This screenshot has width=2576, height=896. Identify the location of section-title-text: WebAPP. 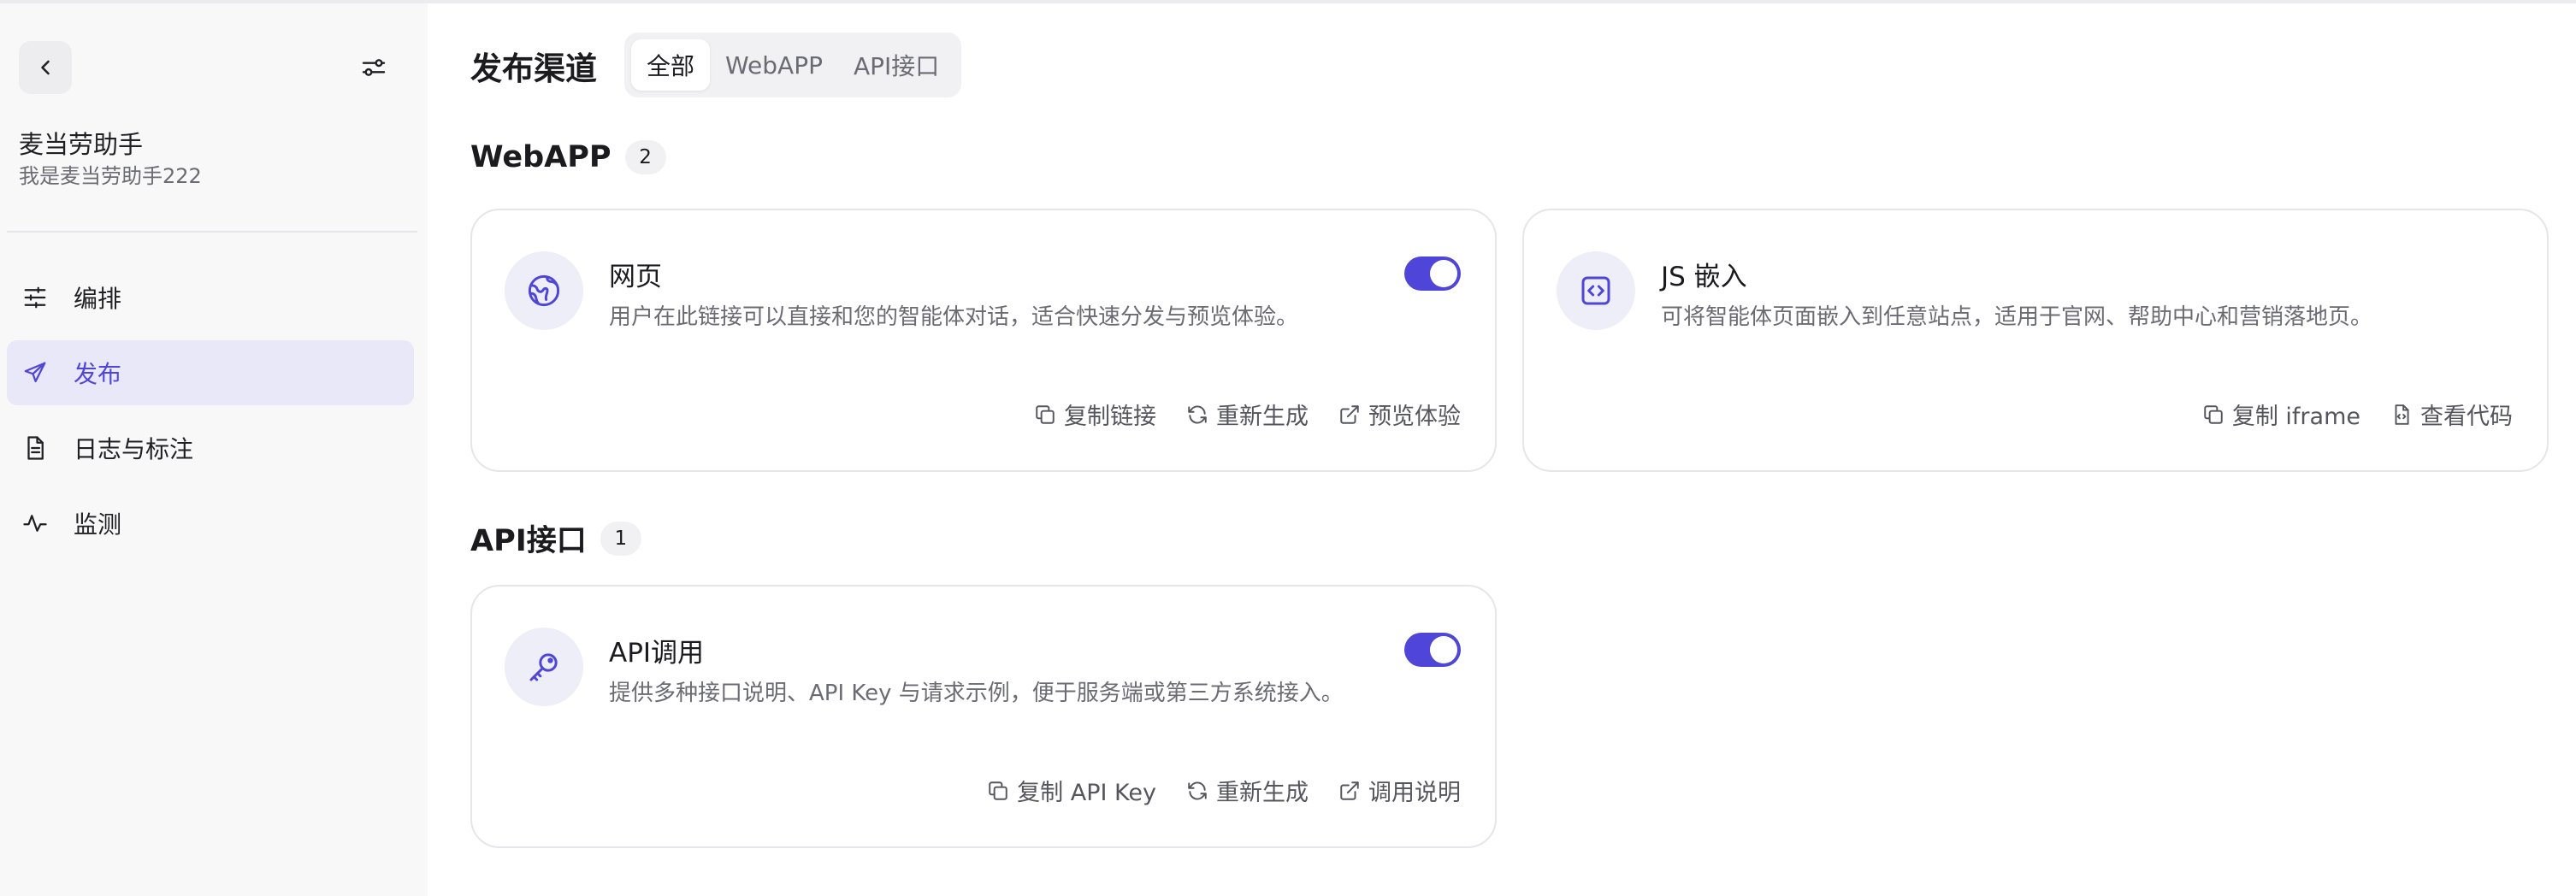
(541, 157).